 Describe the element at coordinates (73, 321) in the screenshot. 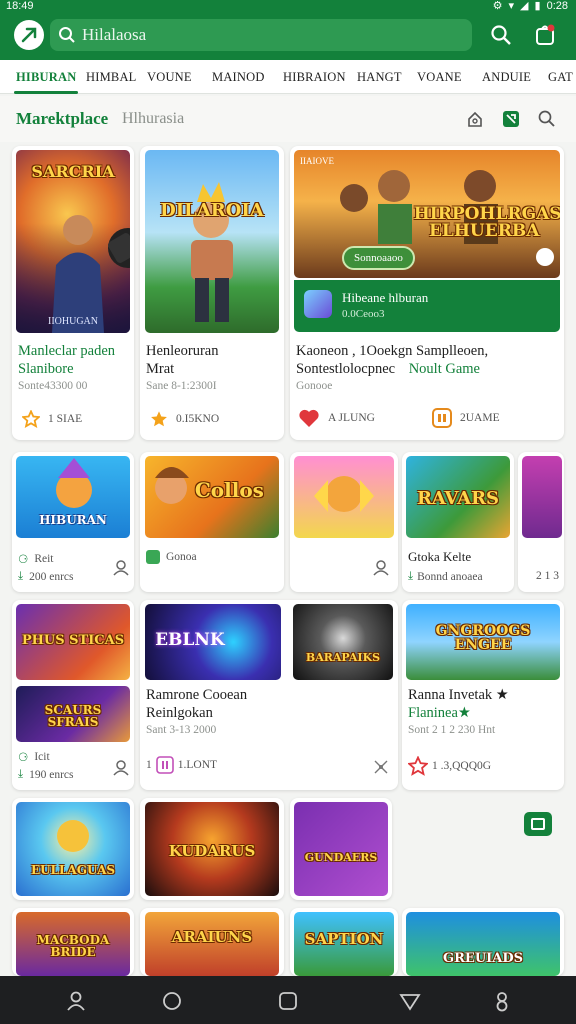

I see `game-caption: IIOHUGAN` at that location.